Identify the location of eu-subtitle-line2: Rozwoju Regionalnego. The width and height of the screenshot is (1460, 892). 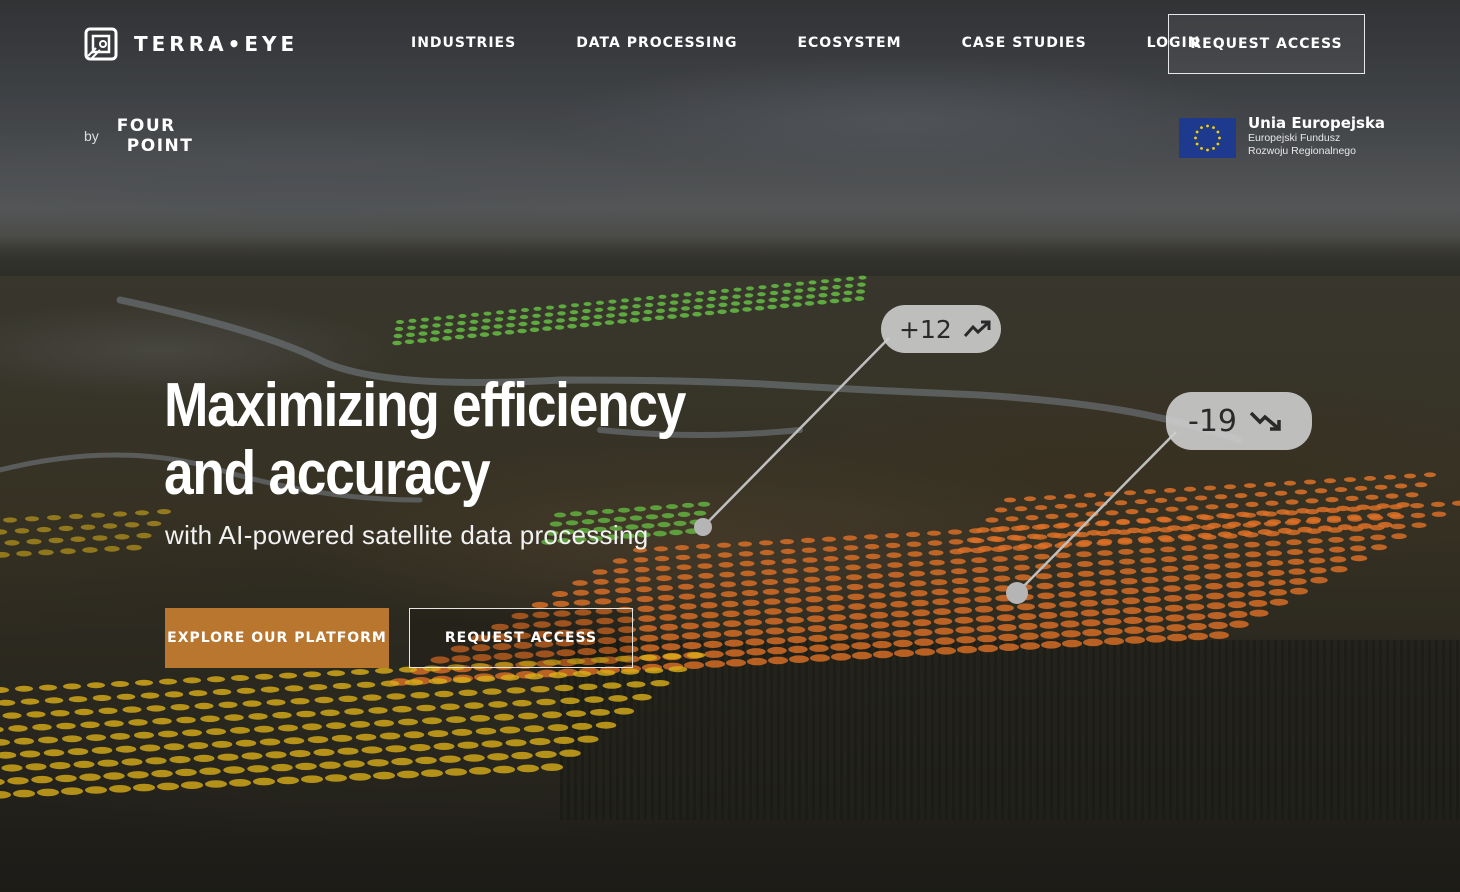
(1302, 151).